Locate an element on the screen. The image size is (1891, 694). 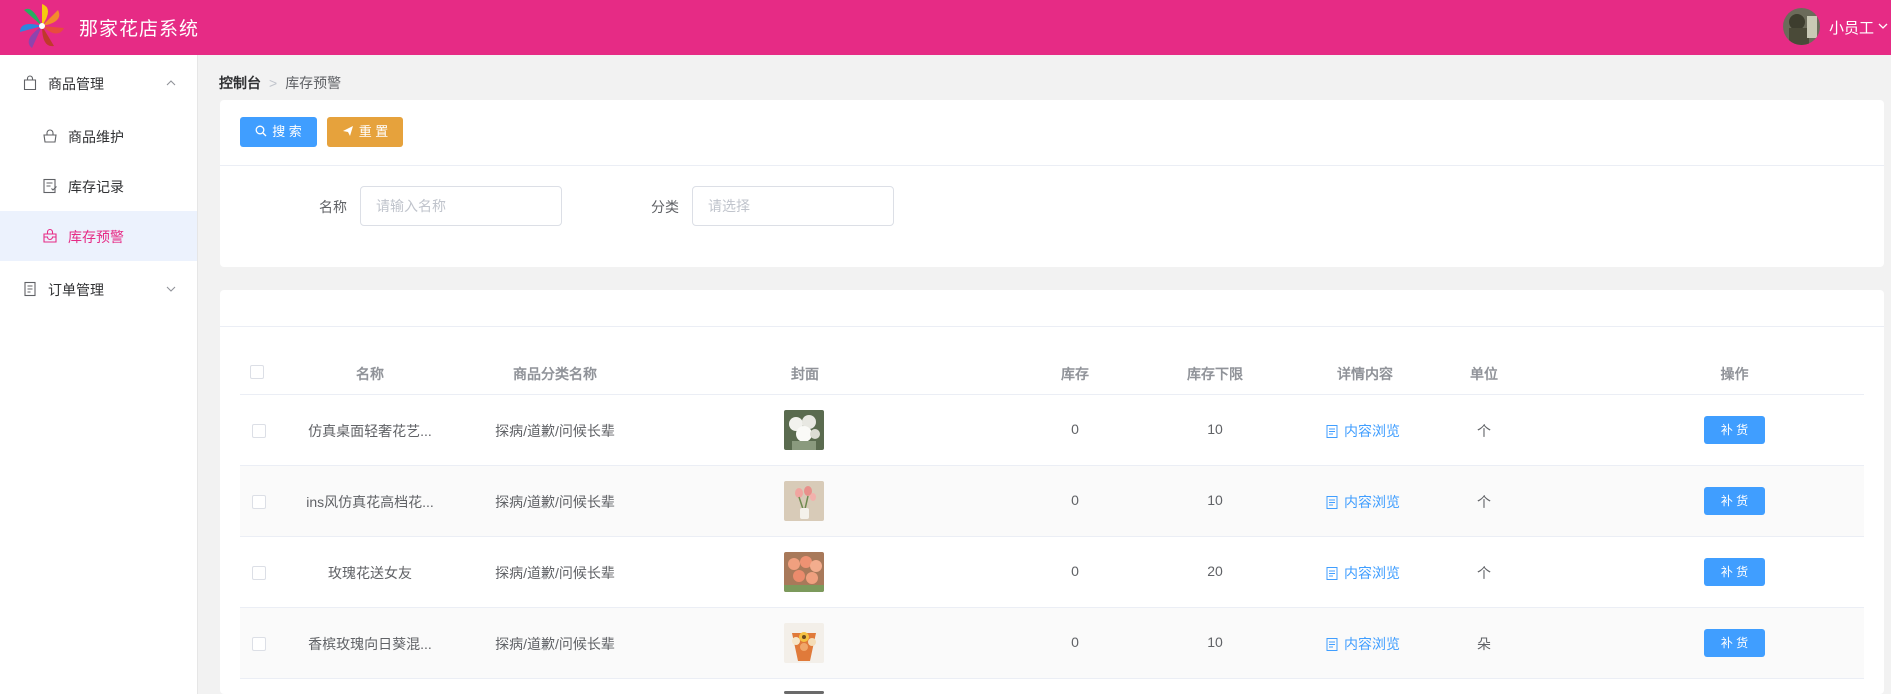
roses-bouquet-image is located at coordinates (804, 572).